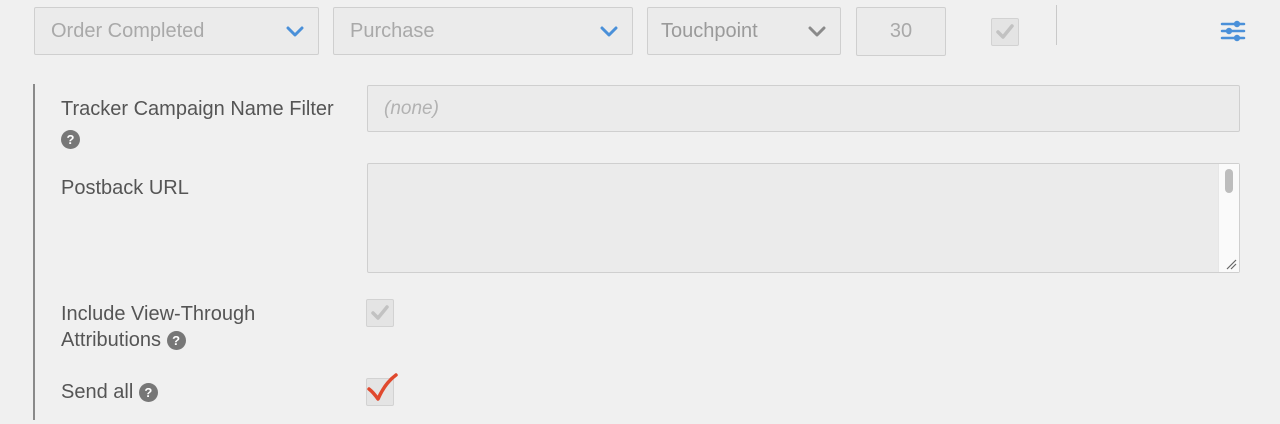 The width and height of the screenshot is (1280, 424). Describe the element at coordinates (392, 30) in the screenshot. I see `type-select-value: Purchase` at that location.